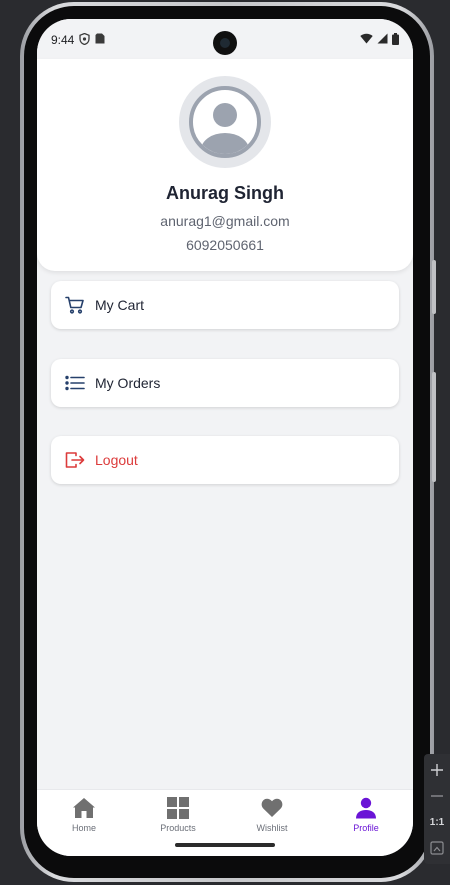  Describe the element at coordinates (225, 43) in the screenshot. I see `front-camera` at that location.